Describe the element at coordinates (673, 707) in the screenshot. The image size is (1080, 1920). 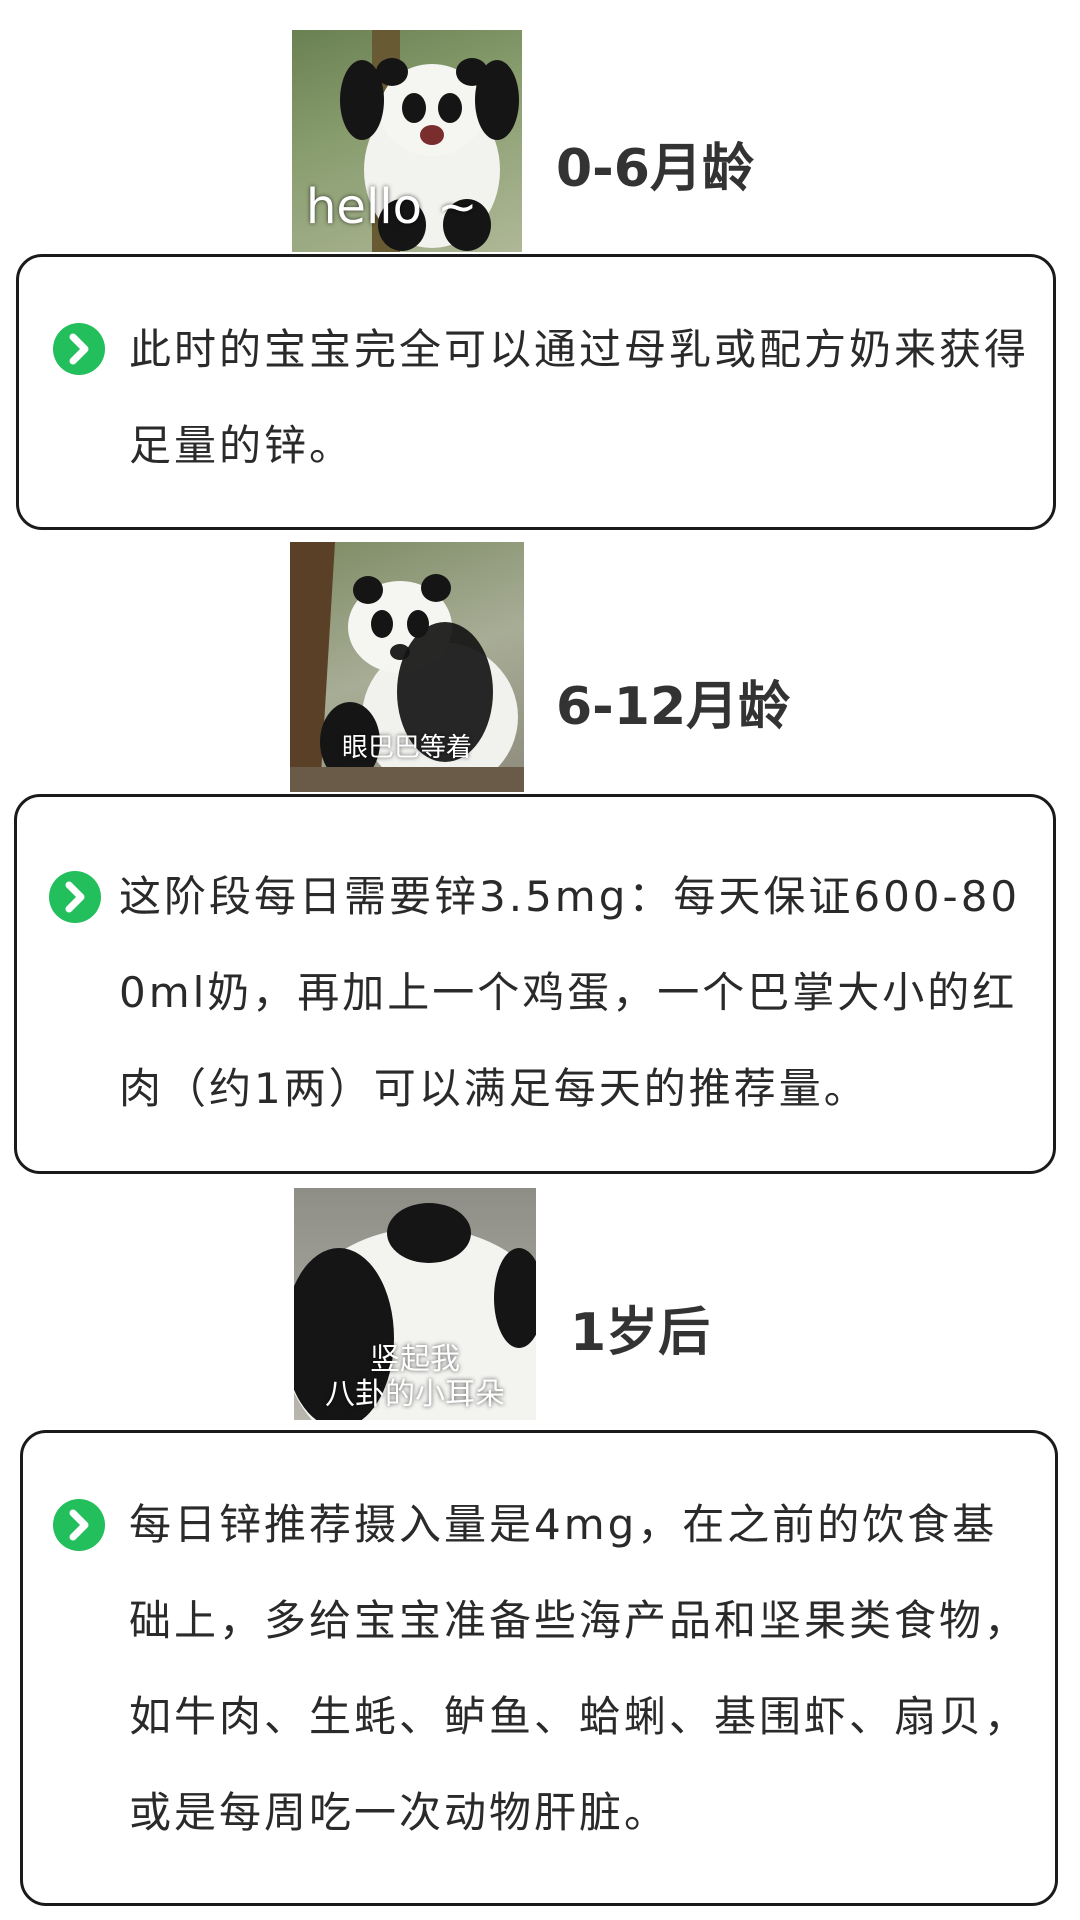
I see `section-heading-6-12-months: 6-12月龄` at that location.